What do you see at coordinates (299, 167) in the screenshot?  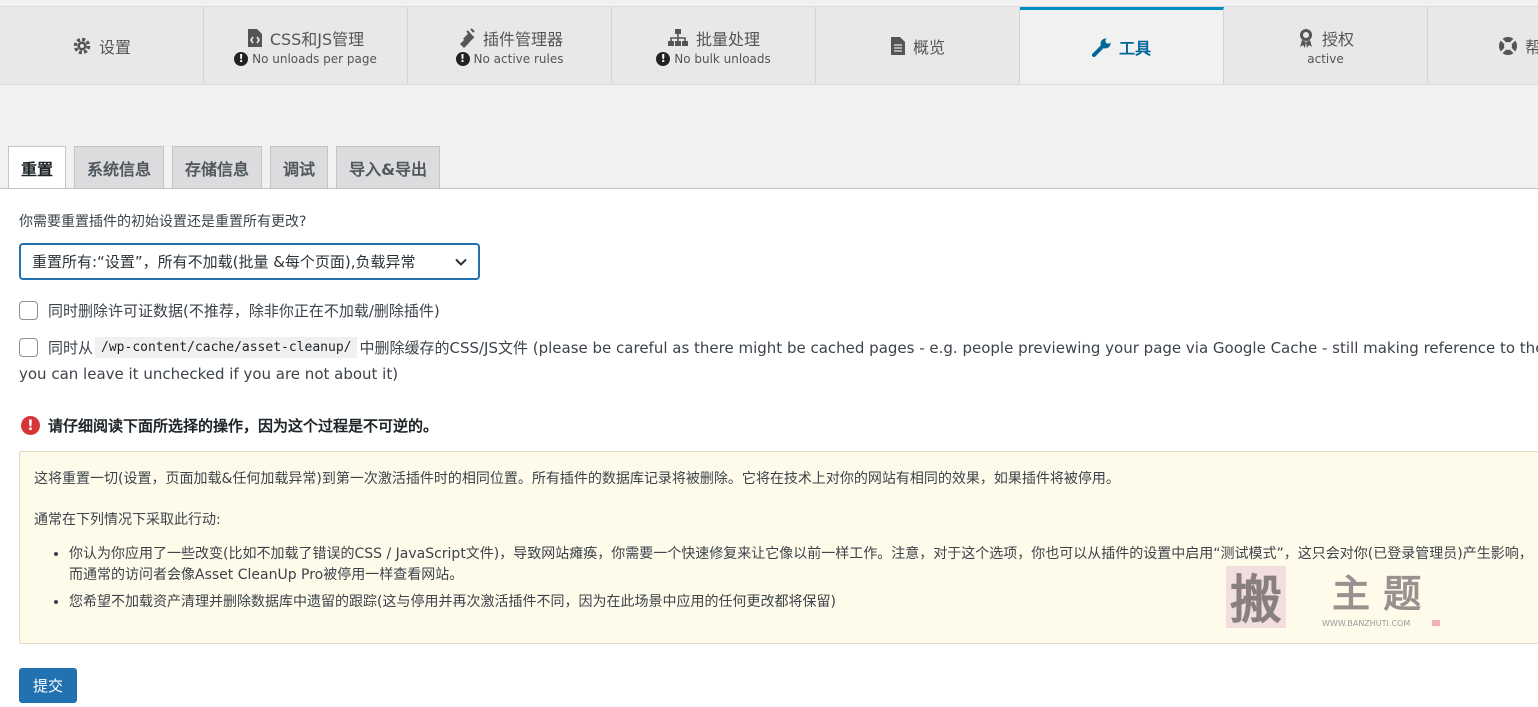 I see `subtab-debug: 调试` at bounding box center [299, 167].